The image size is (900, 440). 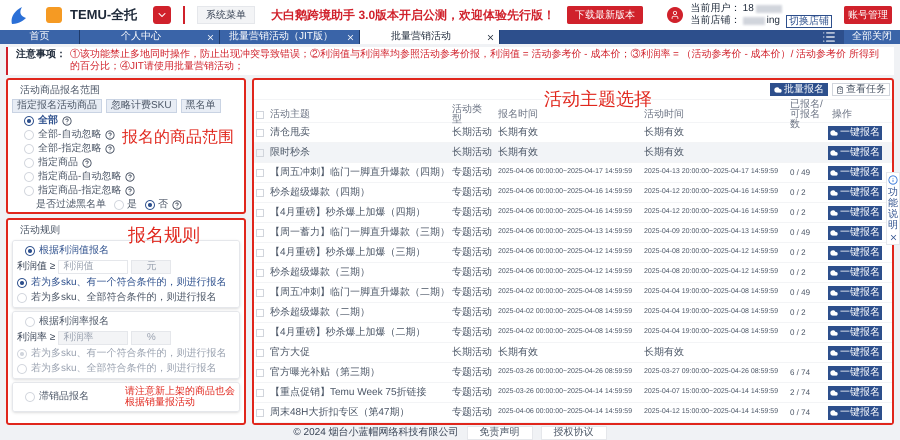 What do you see at coordinates (358, 233) in the screenshot?
I see `table-cell-text: 【周一蓄力】临门一脚直升爆款（三期）` at bounding box center [358, 233].